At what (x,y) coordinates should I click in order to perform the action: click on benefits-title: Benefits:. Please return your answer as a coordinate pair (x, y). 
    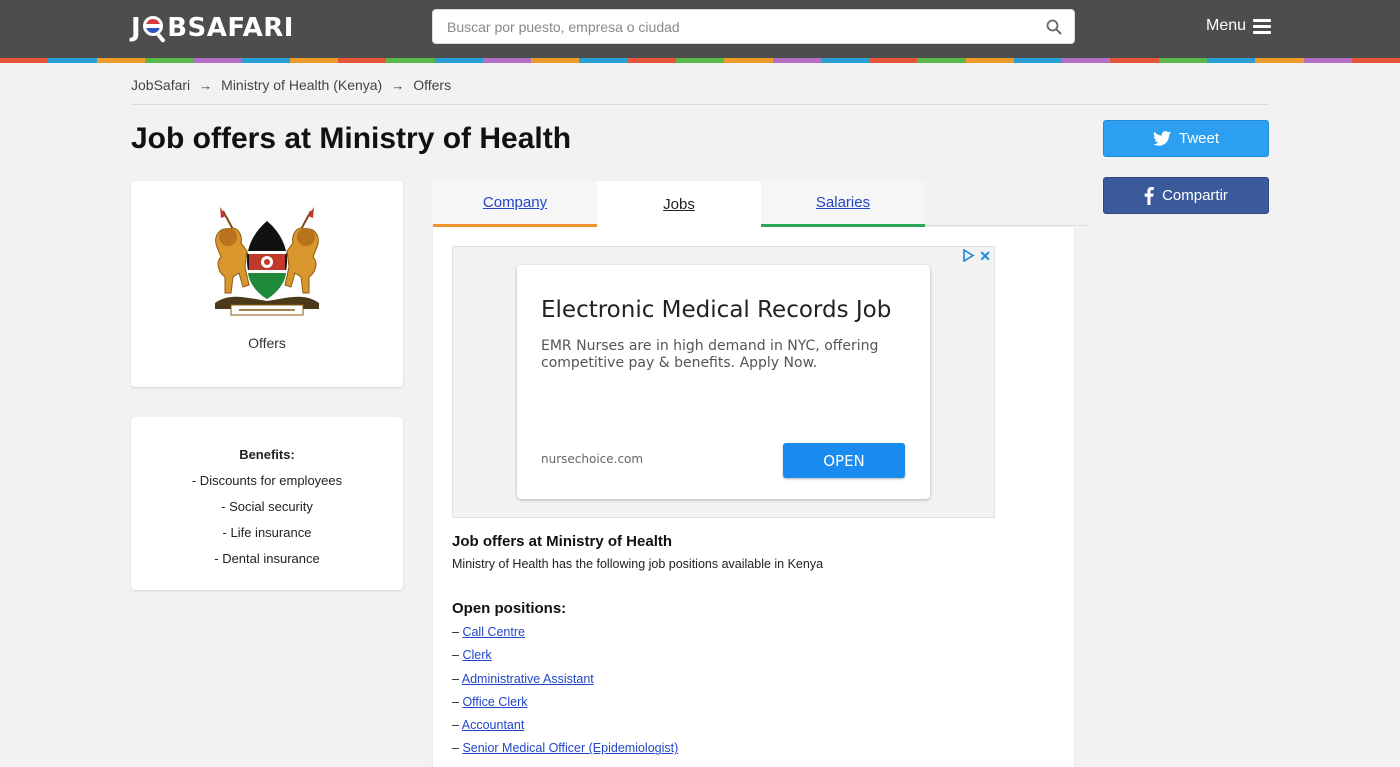
    Looking at the image, I should click on (267, 454).